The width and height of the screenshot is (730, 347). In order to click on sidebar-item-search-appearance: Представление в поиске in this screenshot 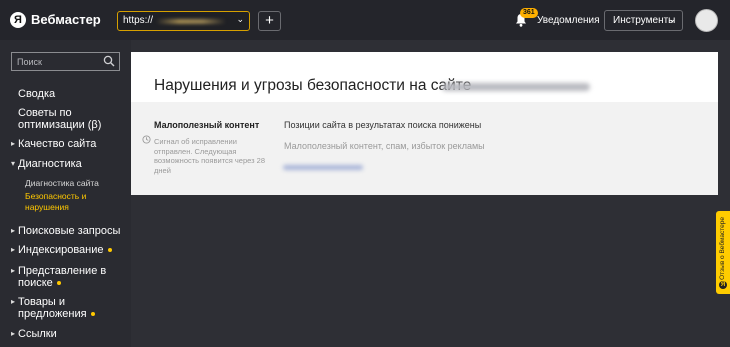, I will do `click(59, 277)`.